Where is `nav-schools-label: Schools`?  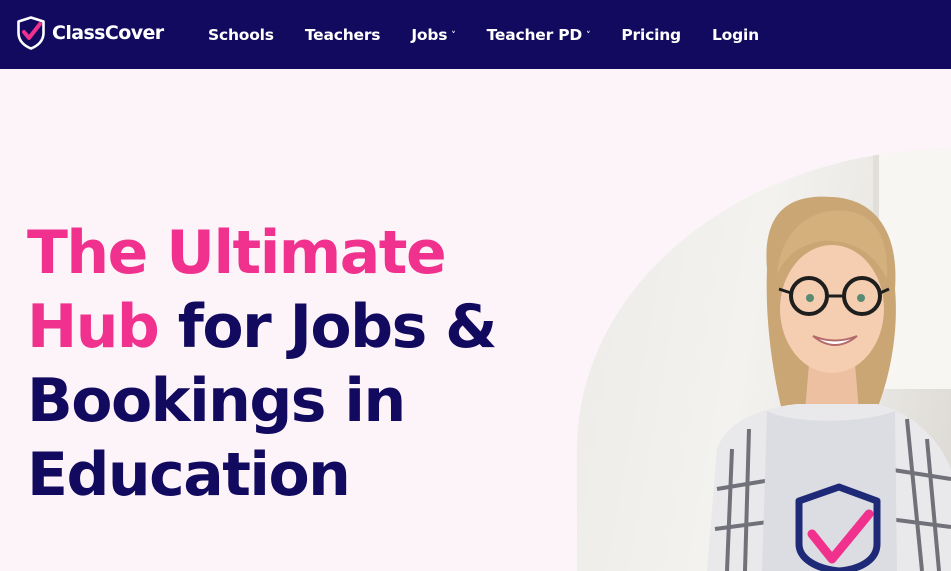
nav-schools-label: Schools is located at coordinates (241, 34).